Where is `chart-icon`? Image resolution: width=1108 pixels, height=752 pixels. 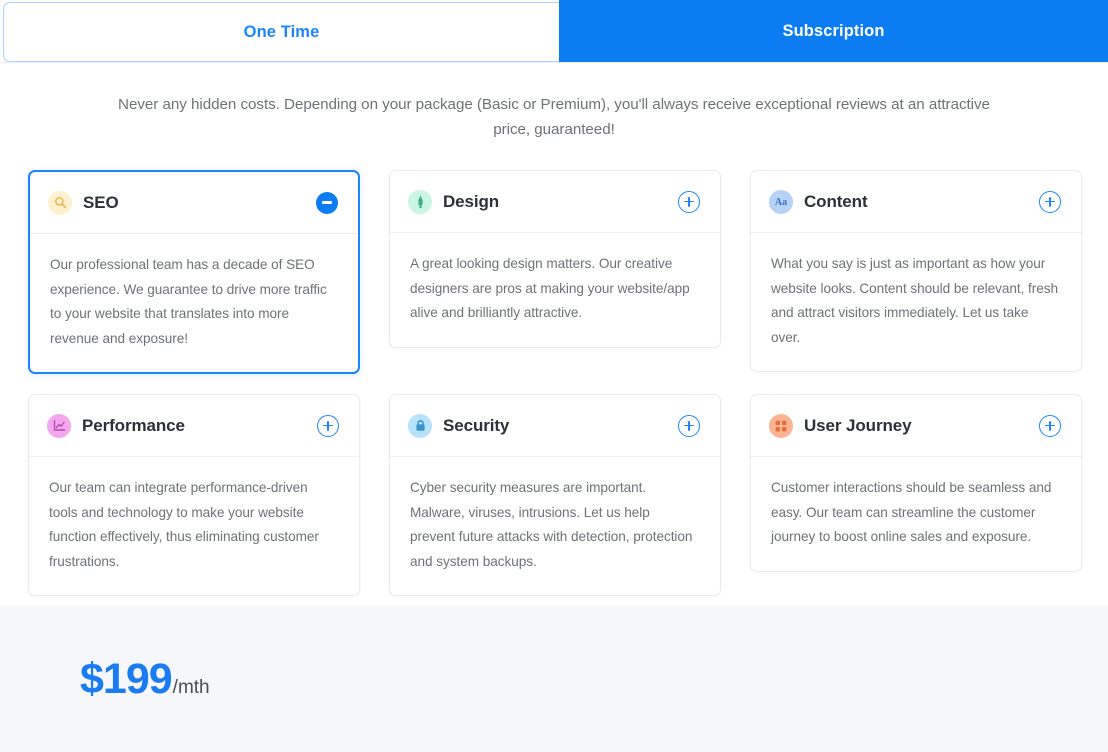 chart-icon is located at coordinates (59, 425).